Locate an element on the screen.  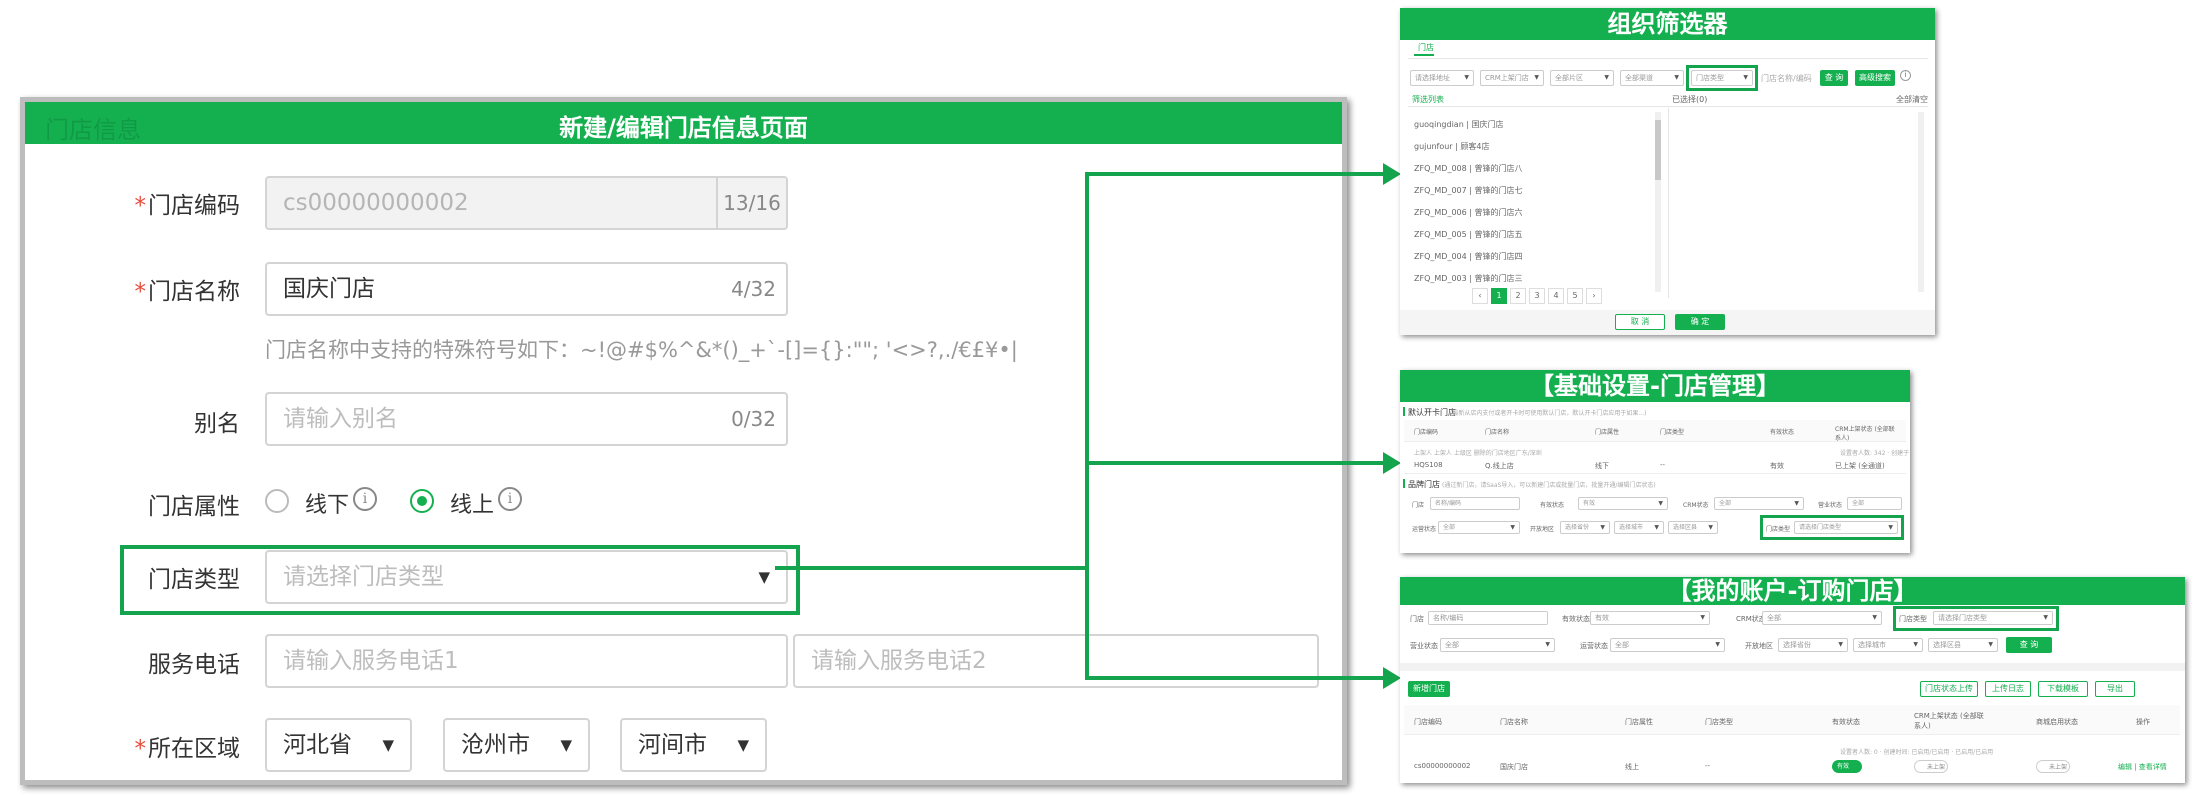
export-button: 导出 is located at coordinates (2115, 689).